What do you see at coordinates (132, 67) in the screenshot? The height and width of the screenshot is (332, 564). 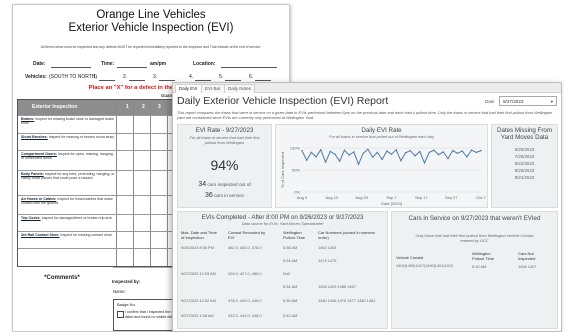 I see `time-line` at bounding box center [132, 67].